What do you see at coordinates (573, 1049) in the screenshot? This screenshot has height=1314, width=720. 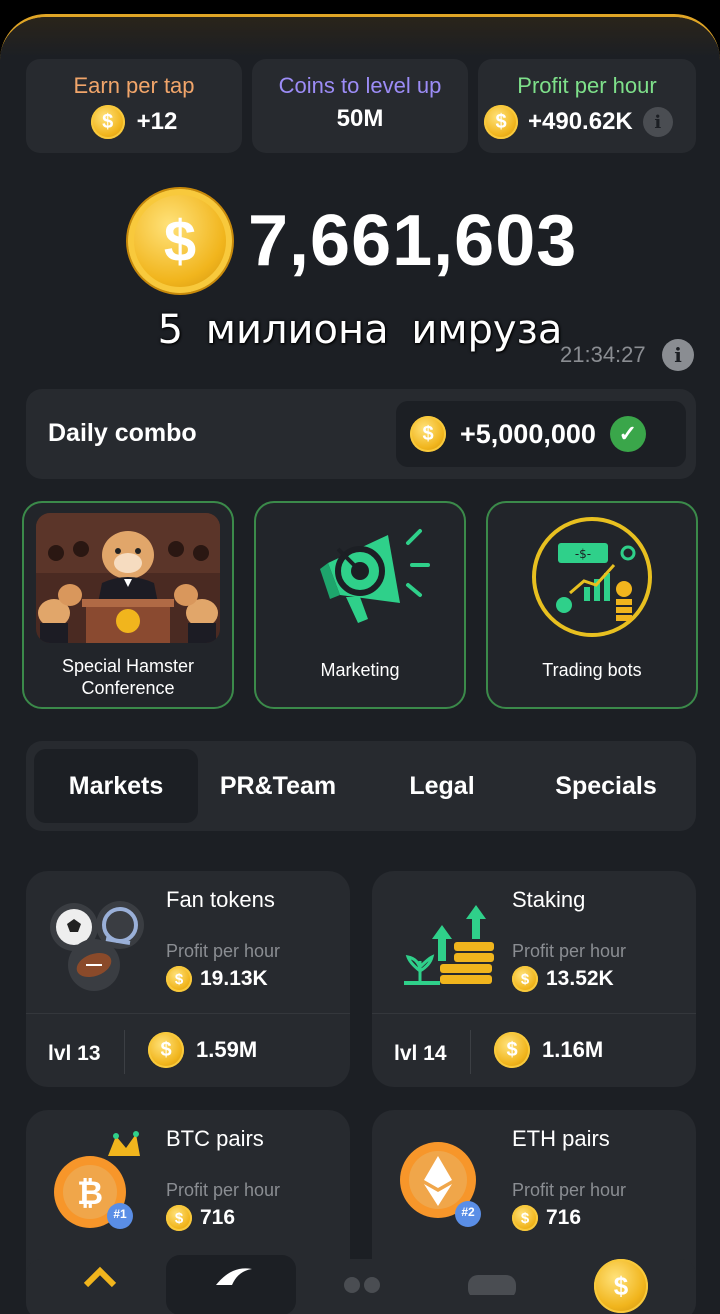 I see `upgrade-cost: 1.16M` at bounding box center [573, 1049].